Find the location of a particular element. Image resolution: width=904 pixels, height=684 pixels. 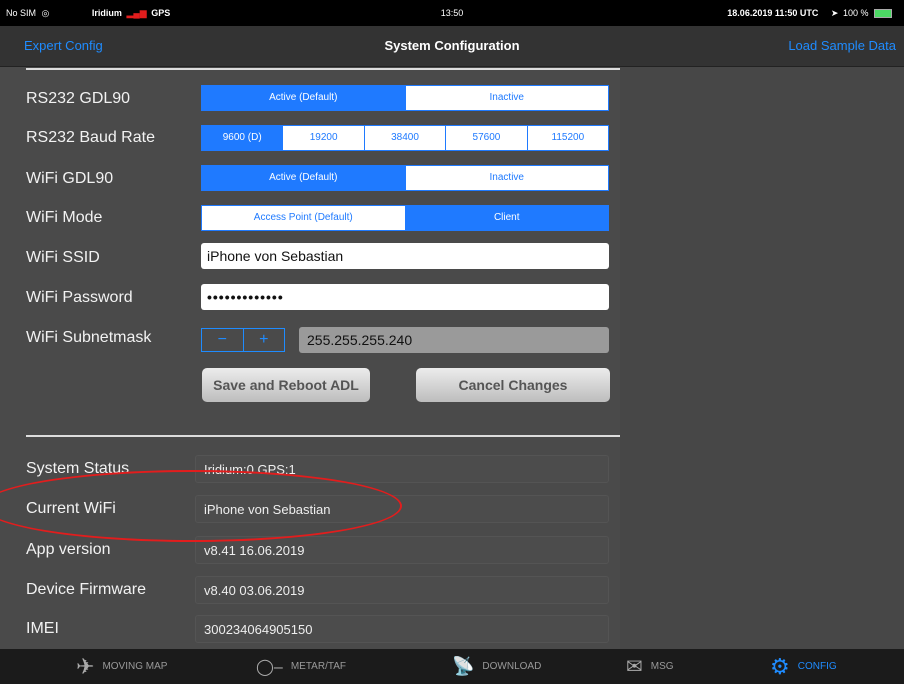

tab-download: 📡 DOWNLOAD is located at coordinates (496, 666).